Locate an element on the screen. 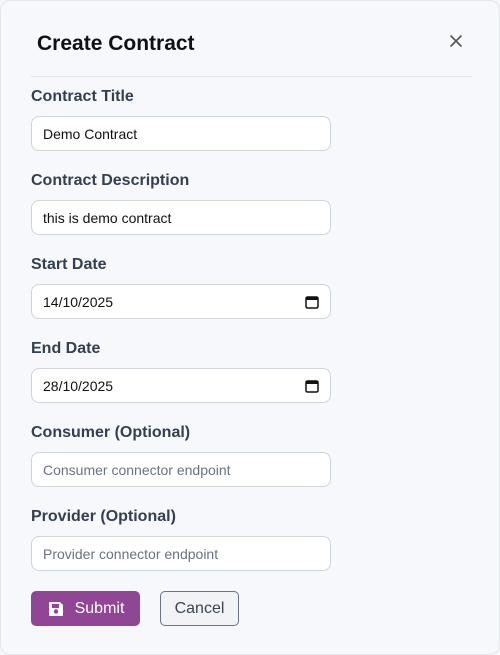 The image size is (500, 655). close-icon is located at coordinates (456, 41).